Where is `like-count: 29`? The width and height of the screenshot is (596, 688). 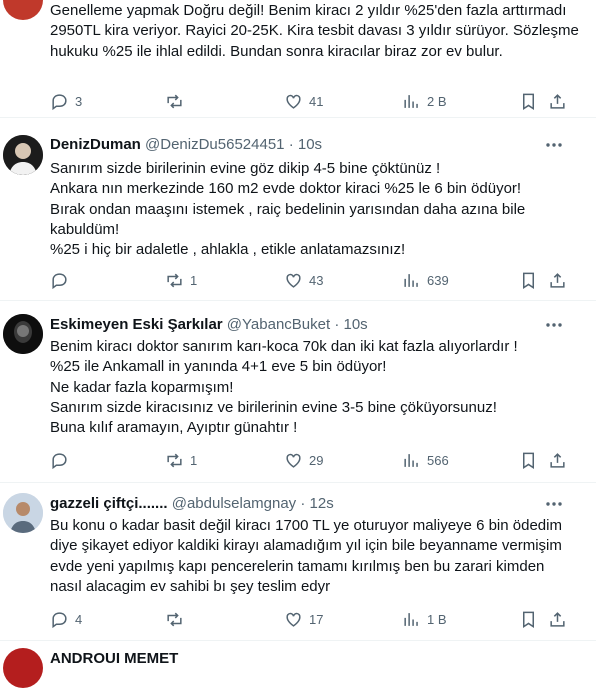
like-count: 29 is located at coordinates (316, 460).